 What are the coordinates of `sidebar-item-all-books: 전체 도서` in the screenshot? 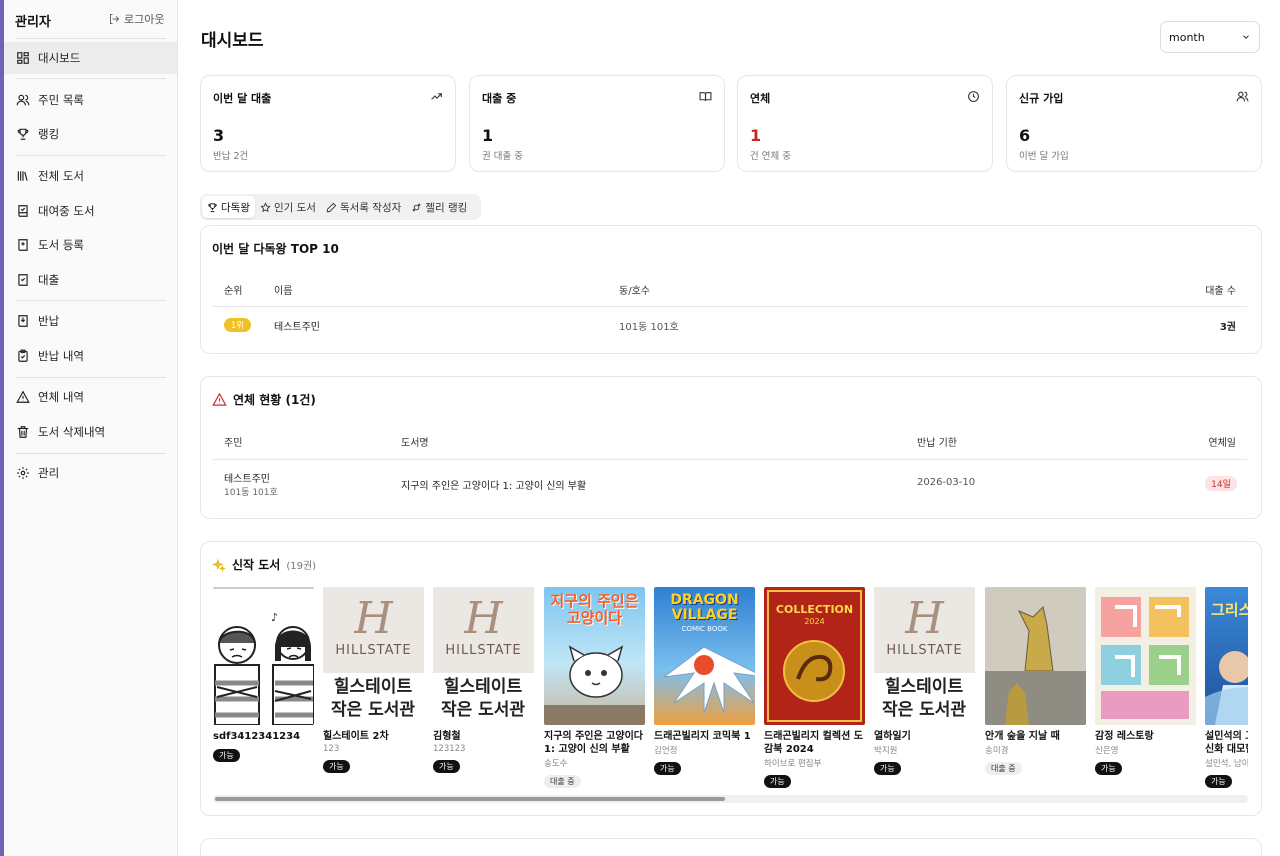 It's located at (90, 176).